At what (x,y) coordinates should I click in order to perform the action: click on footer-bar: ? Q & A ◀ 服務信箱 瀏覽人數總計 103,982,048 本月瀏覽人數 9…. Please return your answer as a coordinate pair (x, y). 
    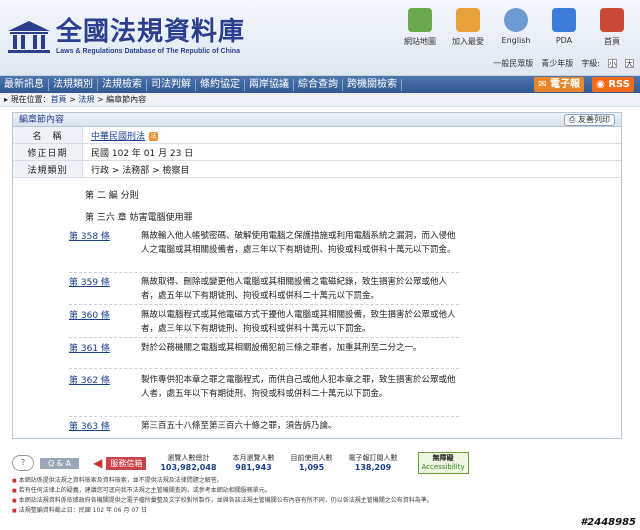
    Looking at the image, I should click on (317, 463).